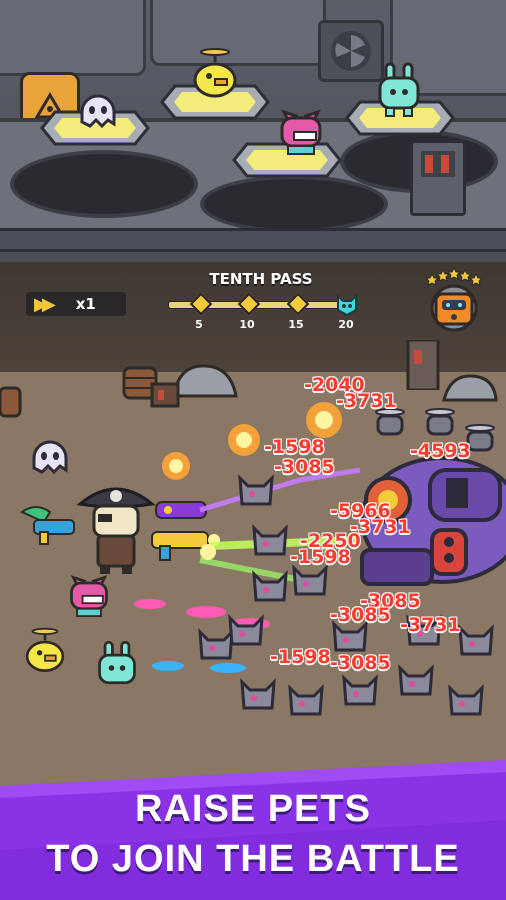 This screenshot has width=506, height=900. Describe the element at coordinates (253, 809) in the screenshot. I see `banner-line-1: RAISE PETS` at that location.